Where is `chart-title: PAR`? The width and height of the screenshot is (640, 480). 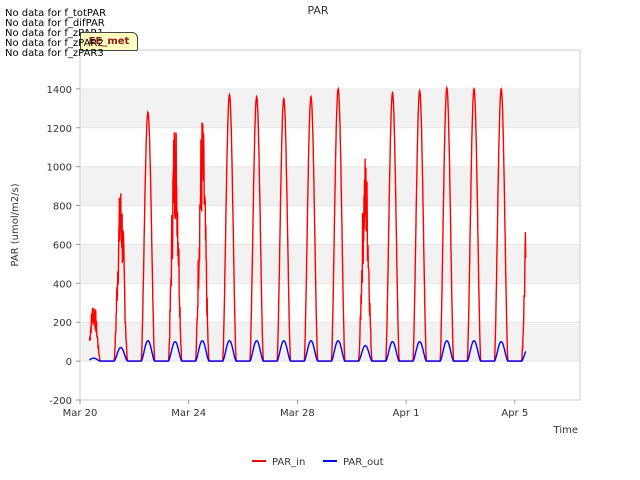 chart-title: PAR is located at coordinates (317, 10).